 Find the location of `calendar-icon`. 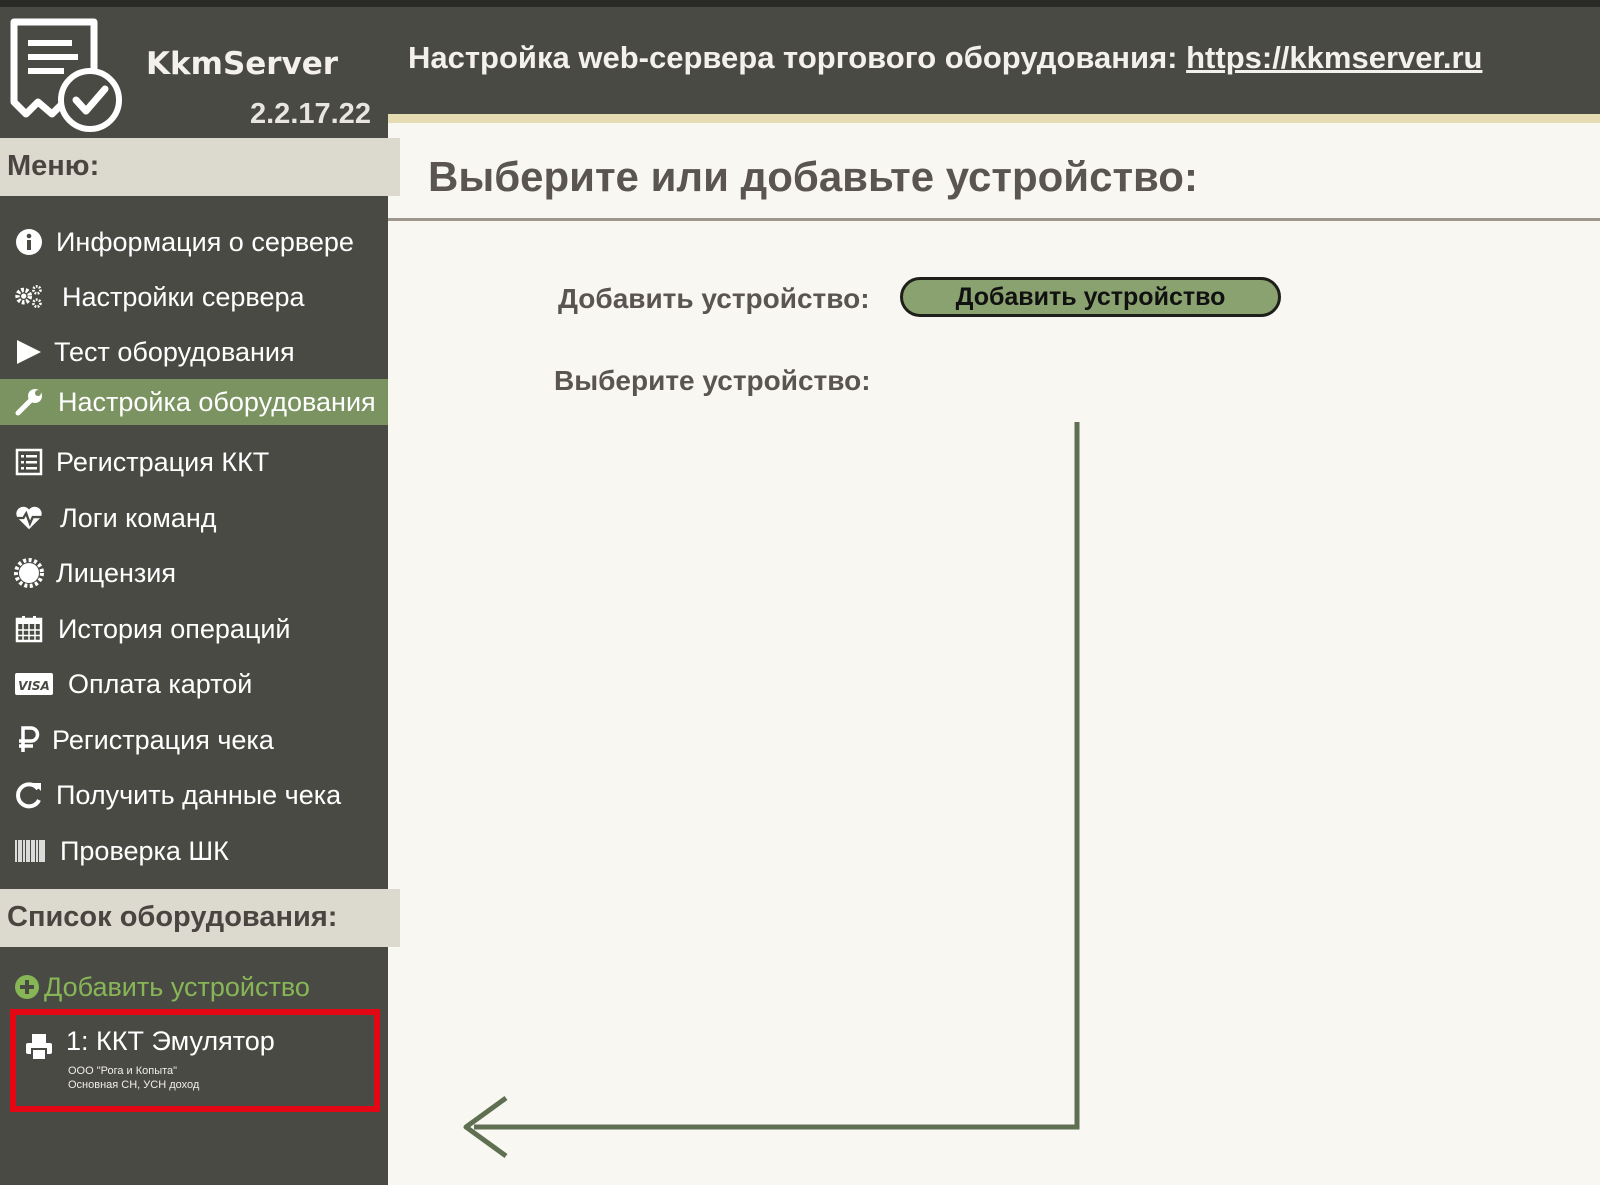

calendar-icon is located at coordinates (29, 629).